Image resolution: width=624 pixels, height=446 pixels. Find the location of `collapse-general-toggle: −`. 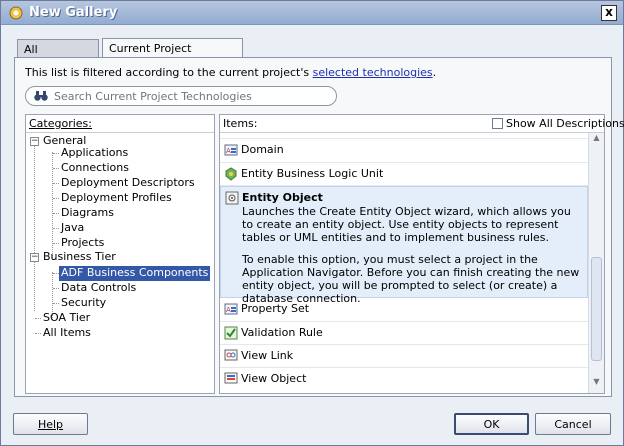

collapse-general-toggle: − is located at coordinates (34, 141).